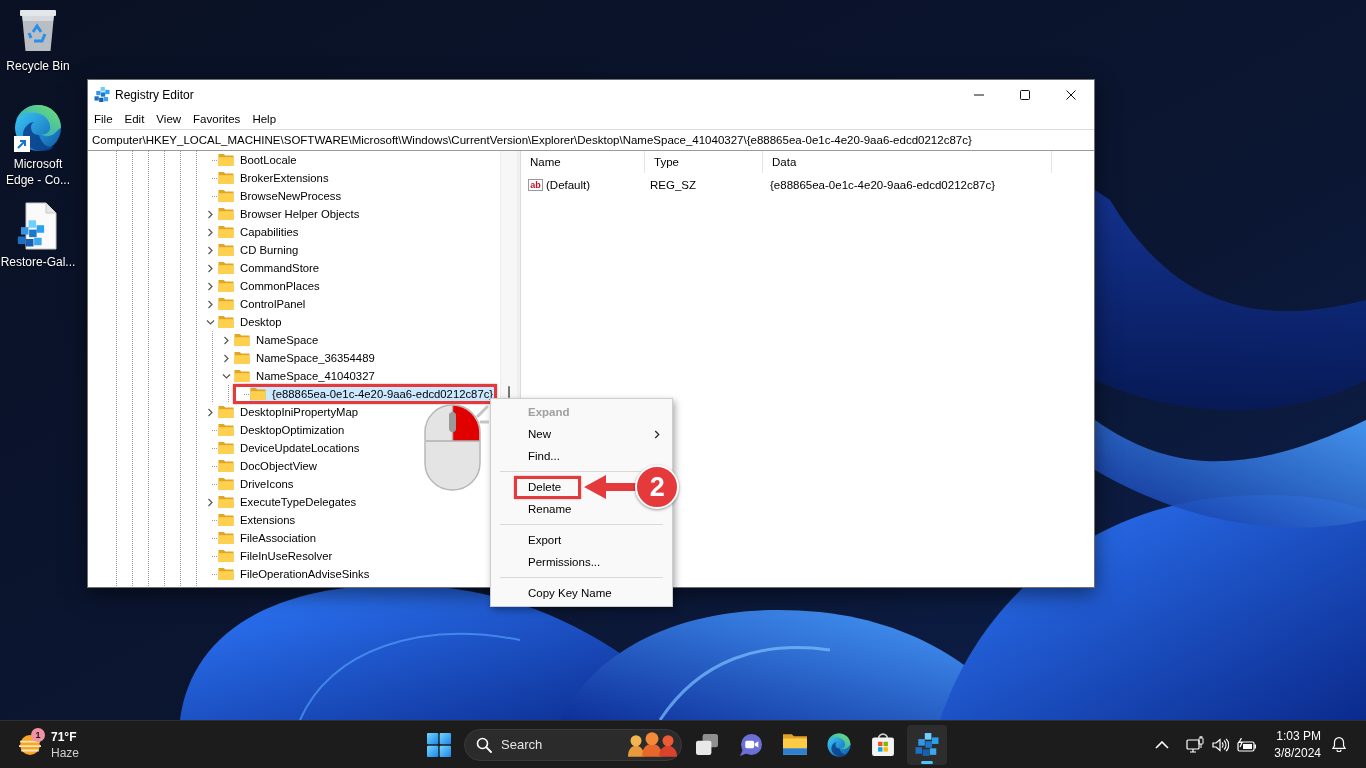 The image size is (1366, 768). Describe the element at coordinates (1162, 744) in the screenshot. I see `chevron-up-icon` at that location.